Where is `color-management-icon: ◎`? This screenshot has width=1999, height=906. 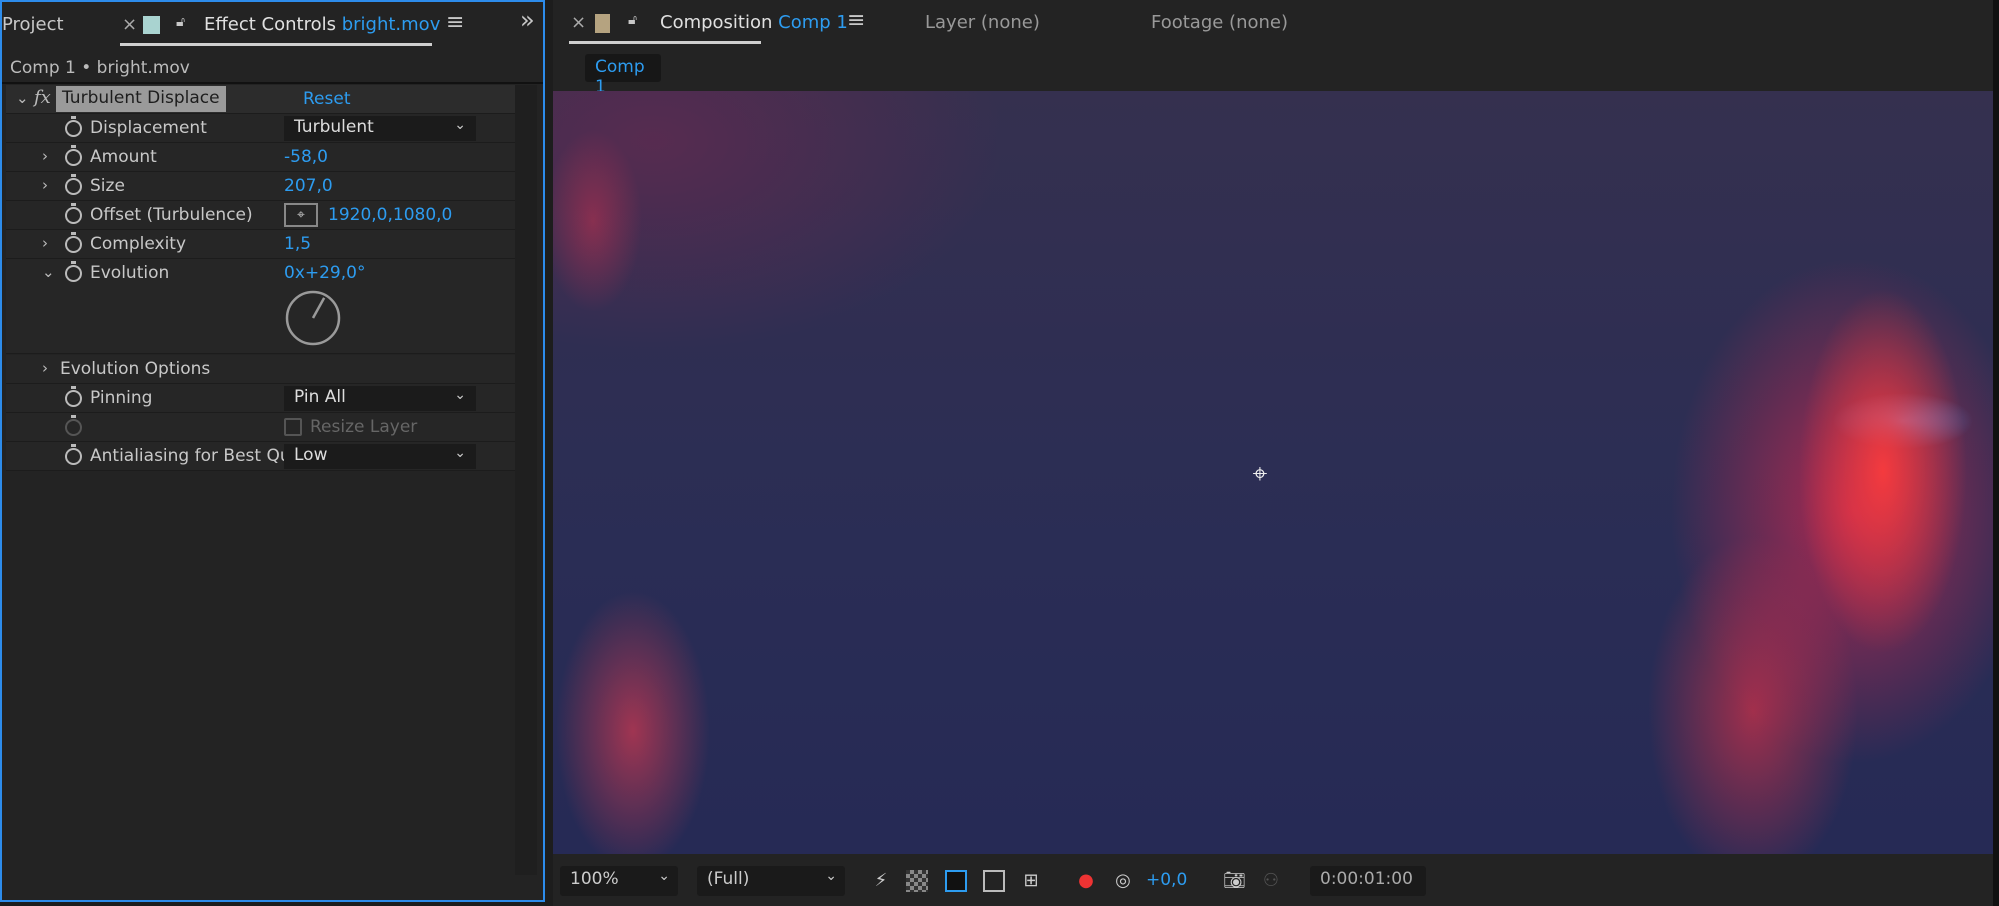
color-management-icon: ◎ is located at coordinates (1123, 881).